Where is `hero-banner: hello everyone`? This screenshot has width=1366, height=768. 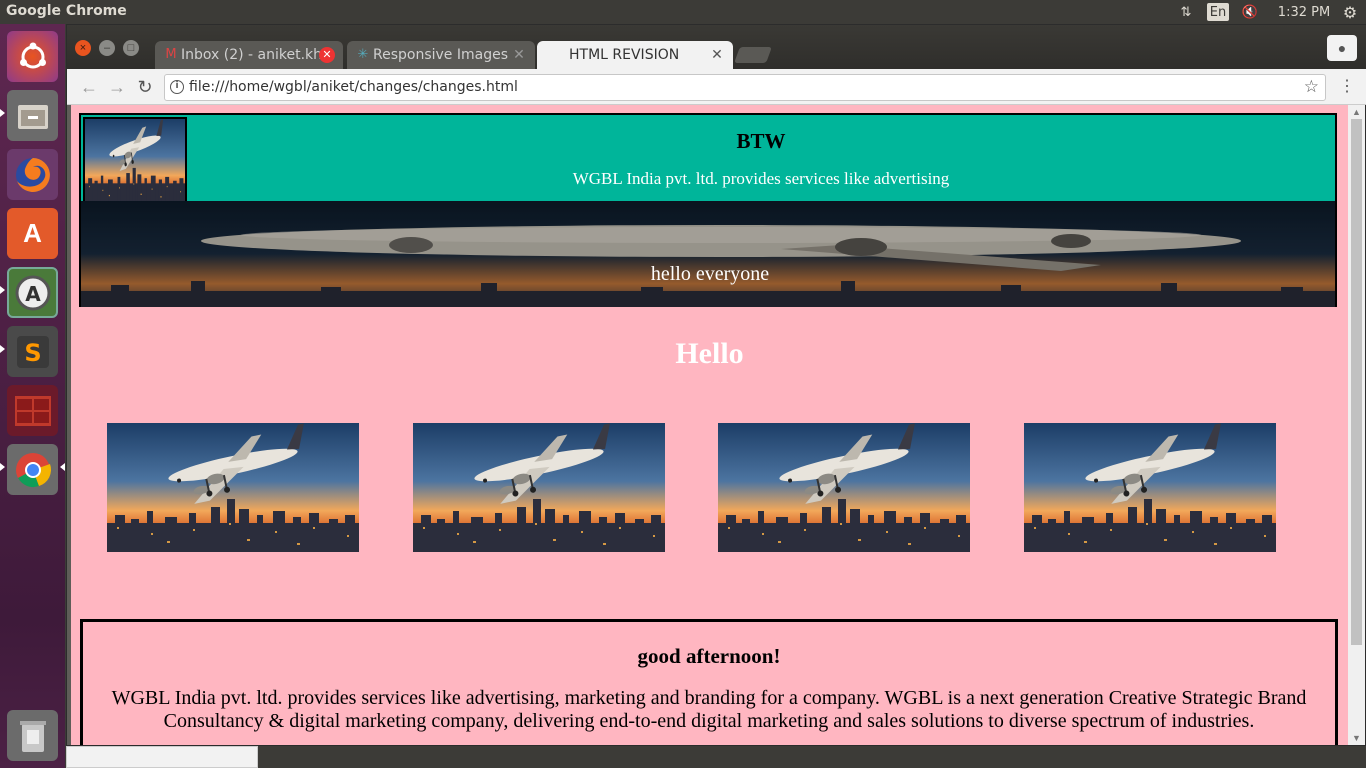
hero-banner: hello everyone is located at coordinates (708, 254).